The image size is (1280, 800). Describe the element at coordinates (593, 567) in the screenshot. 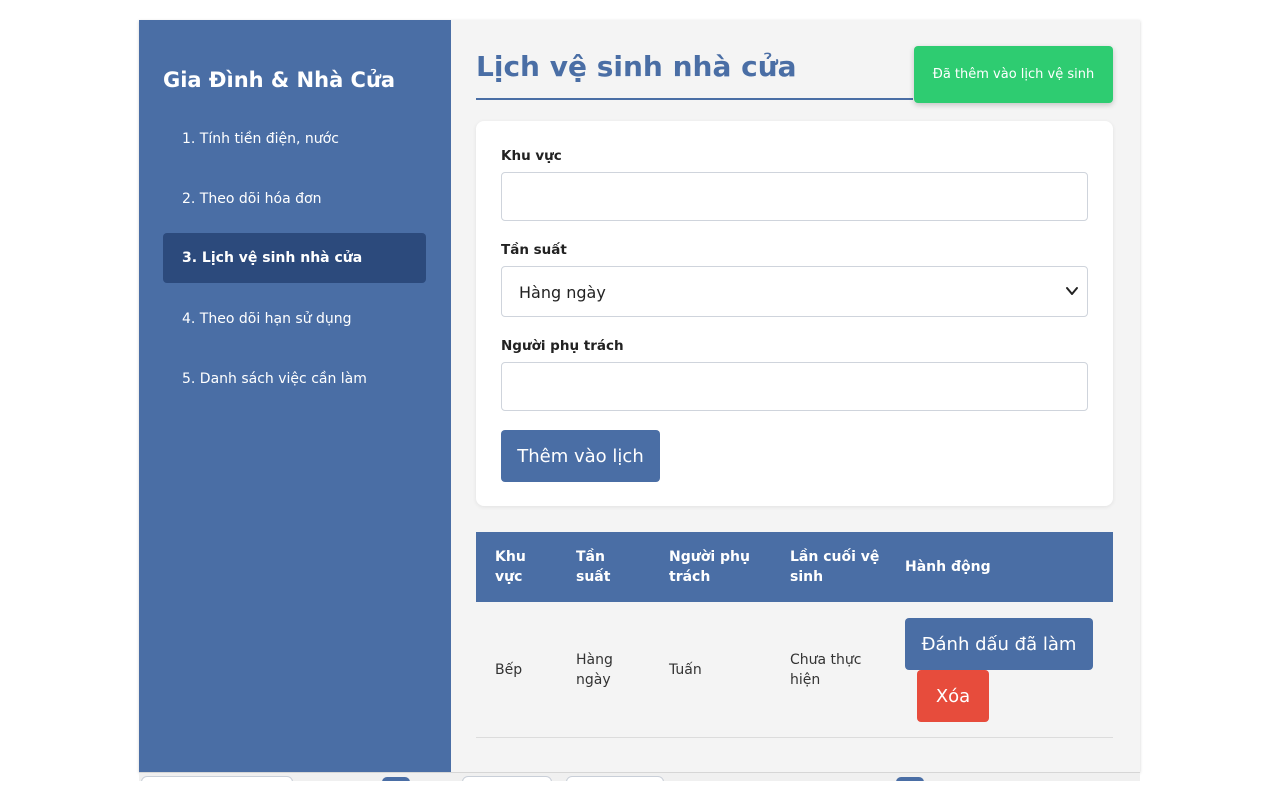

I see `column-header-frequency: Tần suất` at that location.